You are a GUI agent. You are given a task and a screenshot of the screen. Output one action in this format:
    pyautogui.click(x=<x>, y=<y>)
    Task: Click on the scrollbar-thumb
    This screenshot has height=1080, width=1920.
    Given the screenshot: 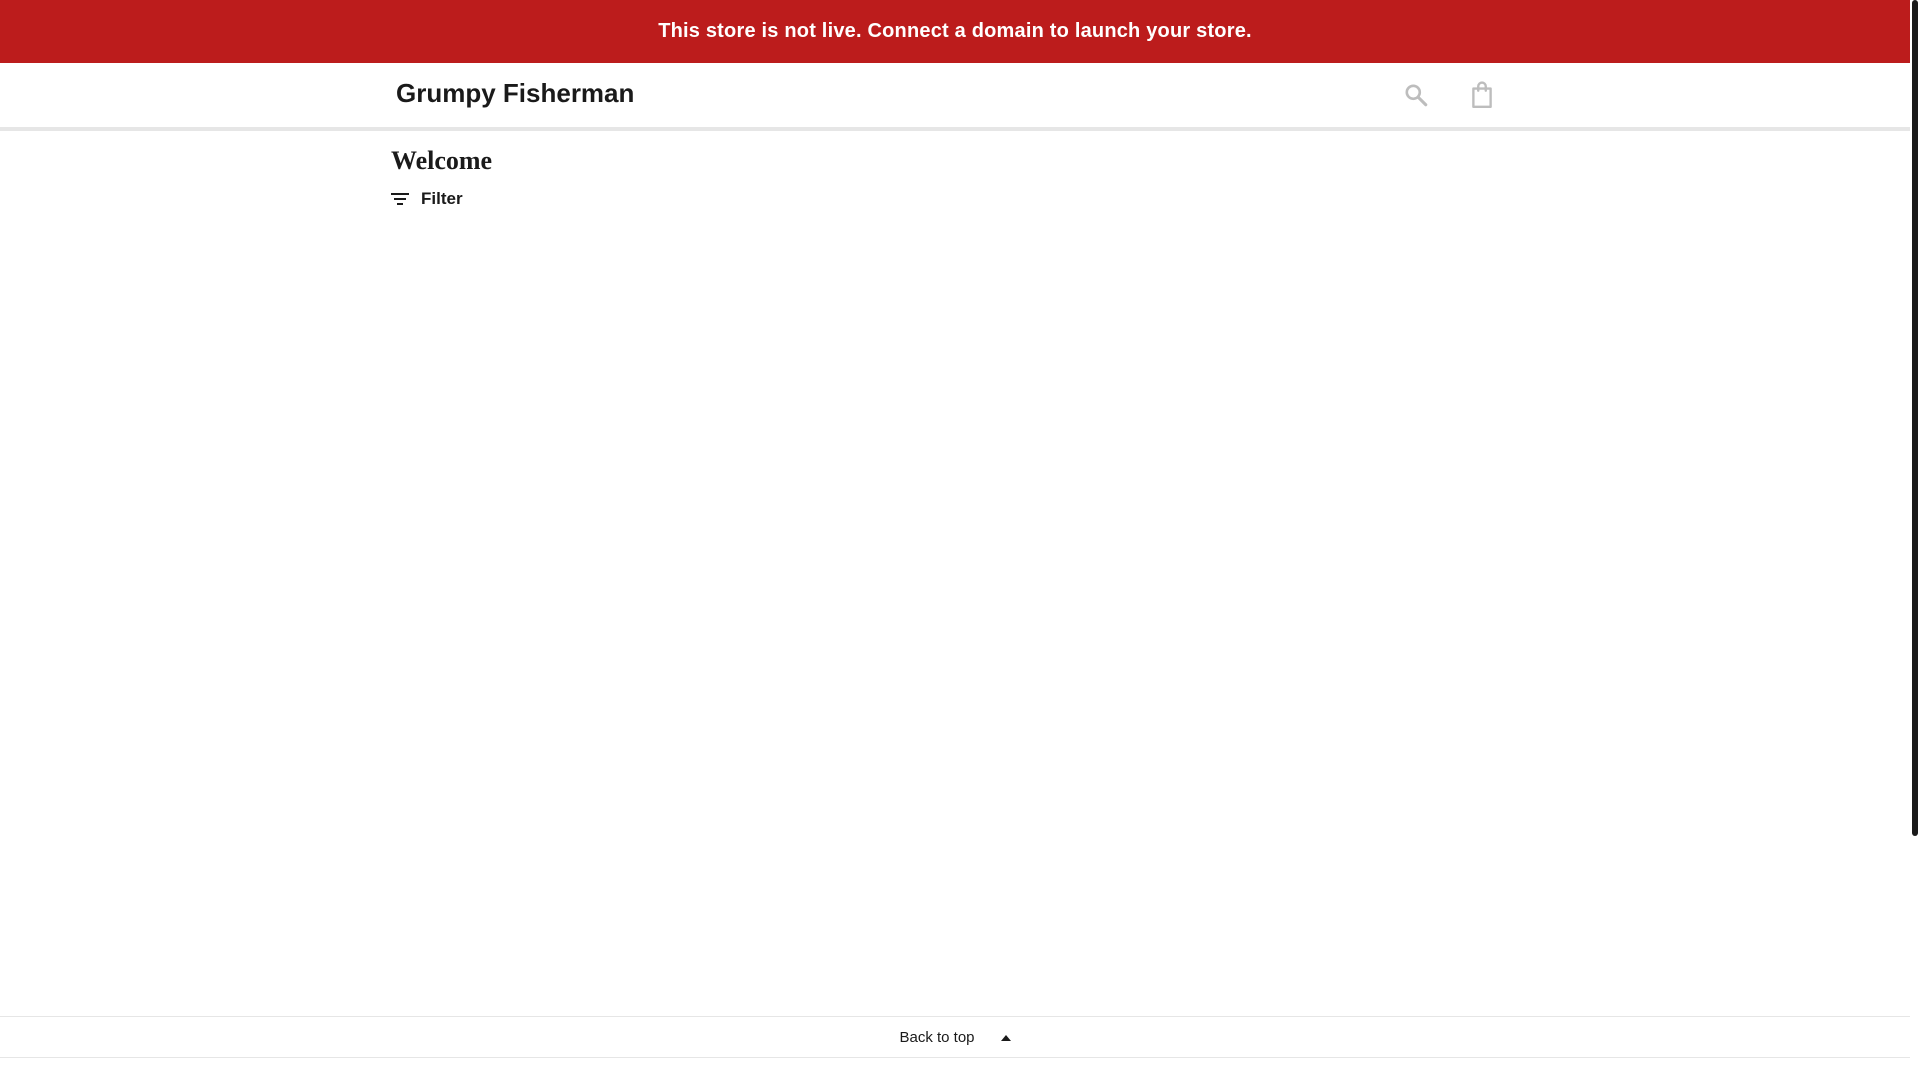 What is the action you would take?
    pyautogui.click(x=1915, y=418)
    